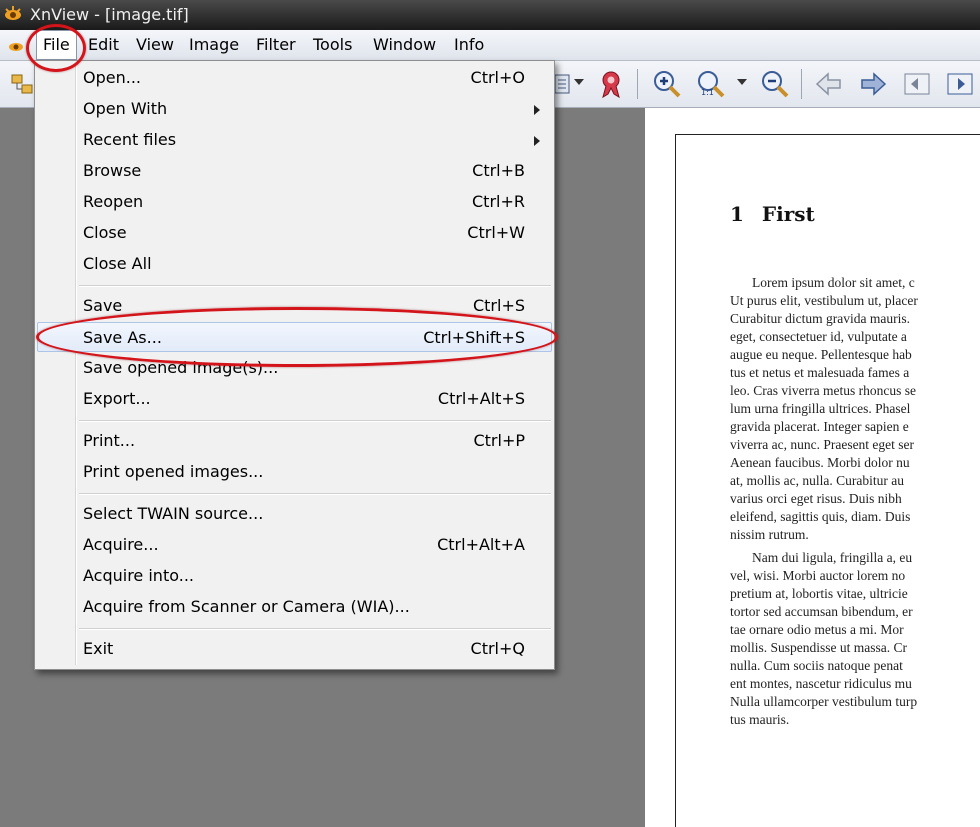 The width and height of the screenshot is (980, 827). Describe the element at coordinates (817, 480) in the screenshot. I see `document-text-line: at, mollis ac, nulla. Curabitur au` at that location.